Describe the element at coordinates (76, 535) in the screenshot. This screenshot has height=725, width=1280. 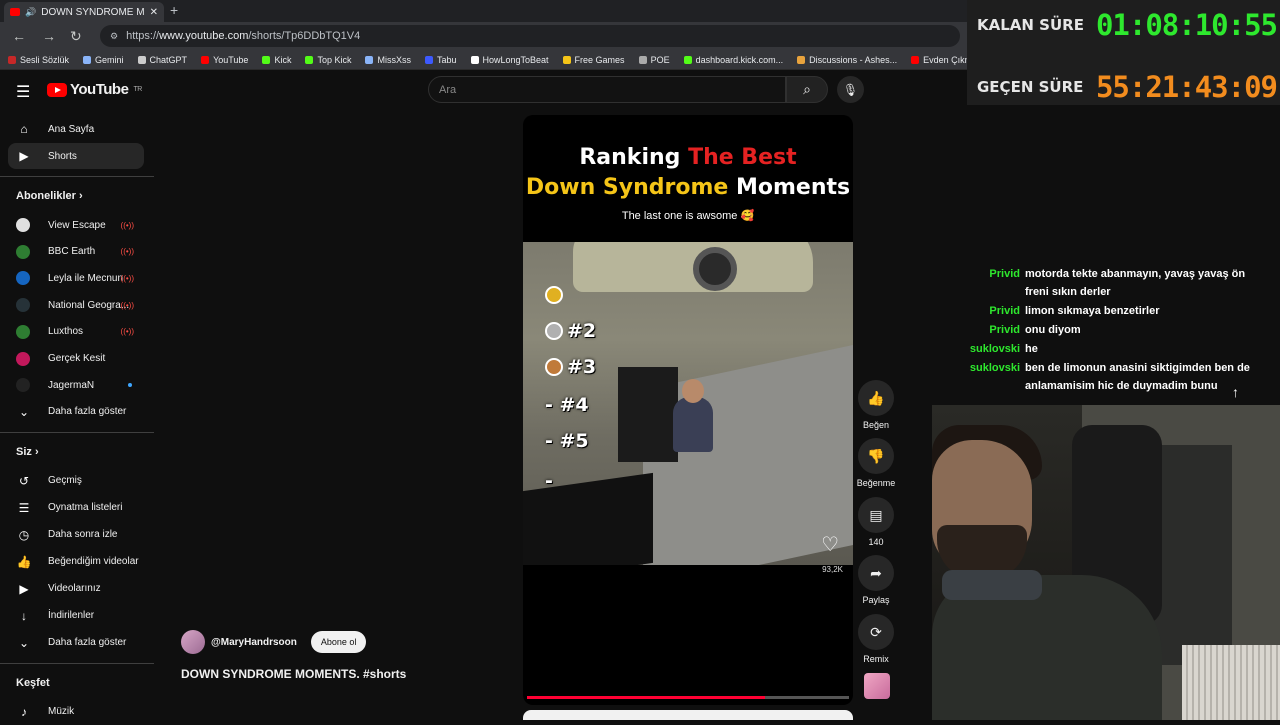
I see `sidebar-item-you: ◷ Daha sonra izle` at that location.